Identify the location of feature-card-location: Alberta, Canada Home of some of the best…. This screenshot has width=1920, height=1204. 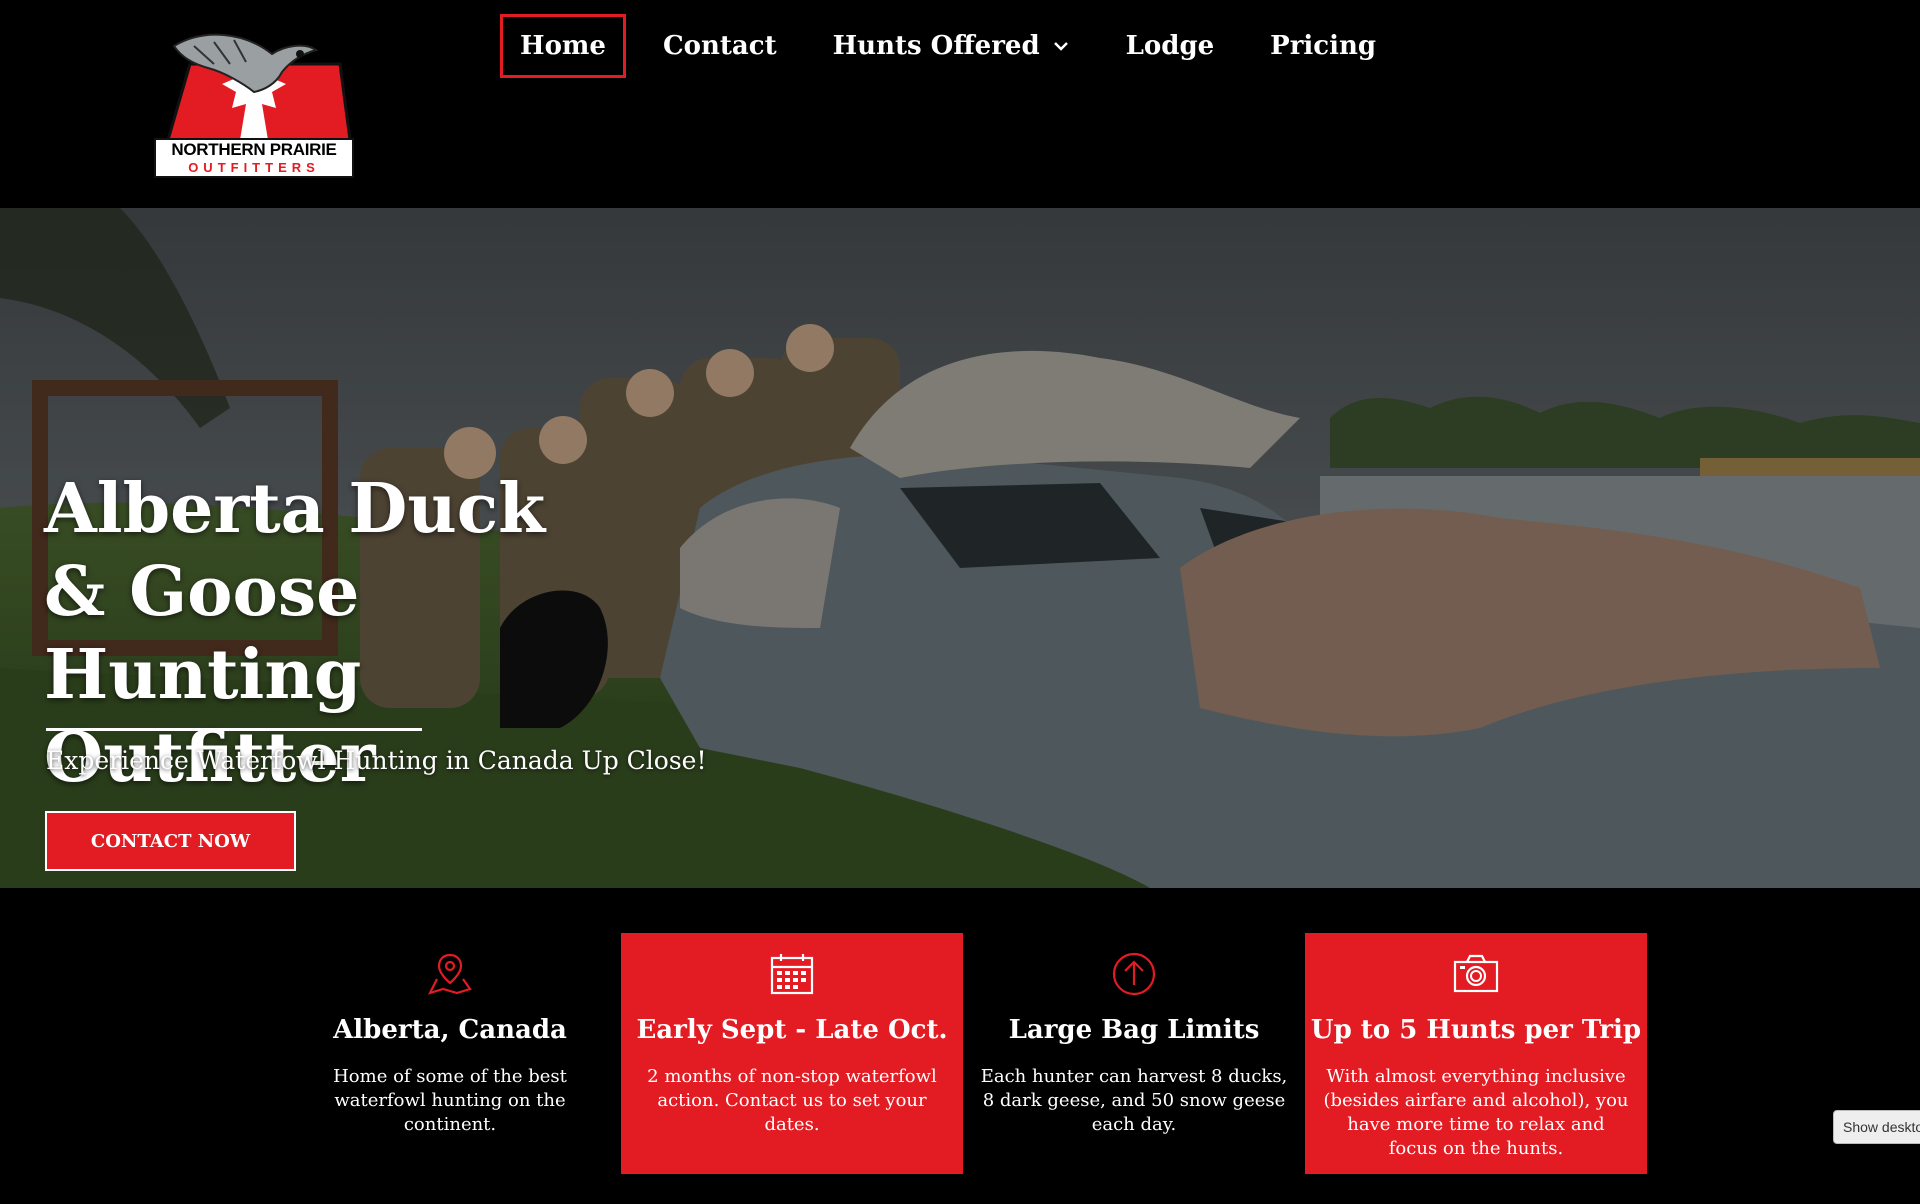
(450, 1053).